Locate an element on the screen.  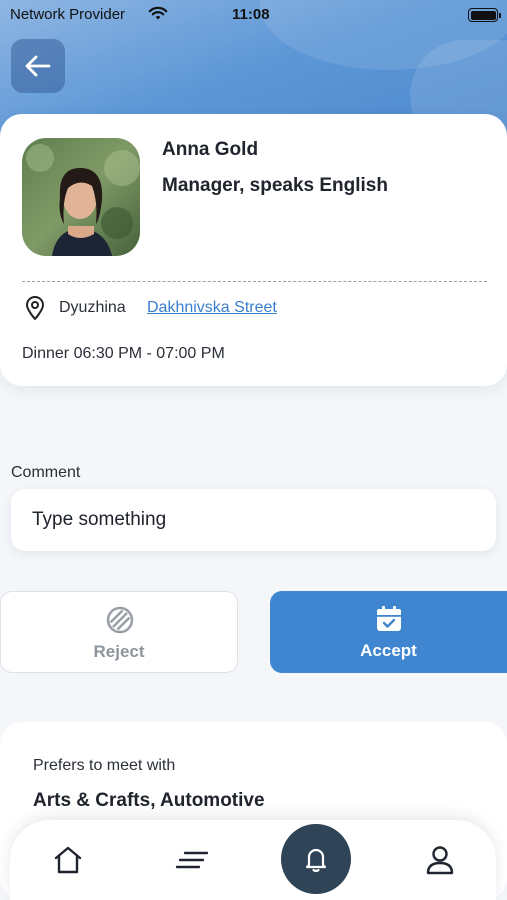
back-button is located at coordinates (38, 66).